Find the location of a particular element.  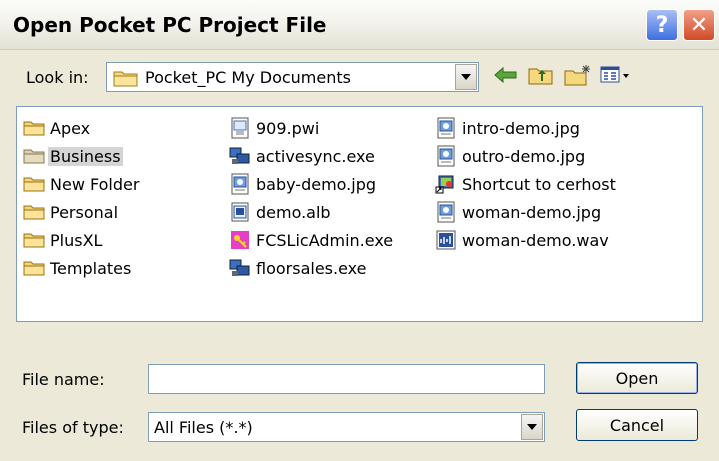

files-of-type-label: Files of type: is located at coordinates (73, 427).